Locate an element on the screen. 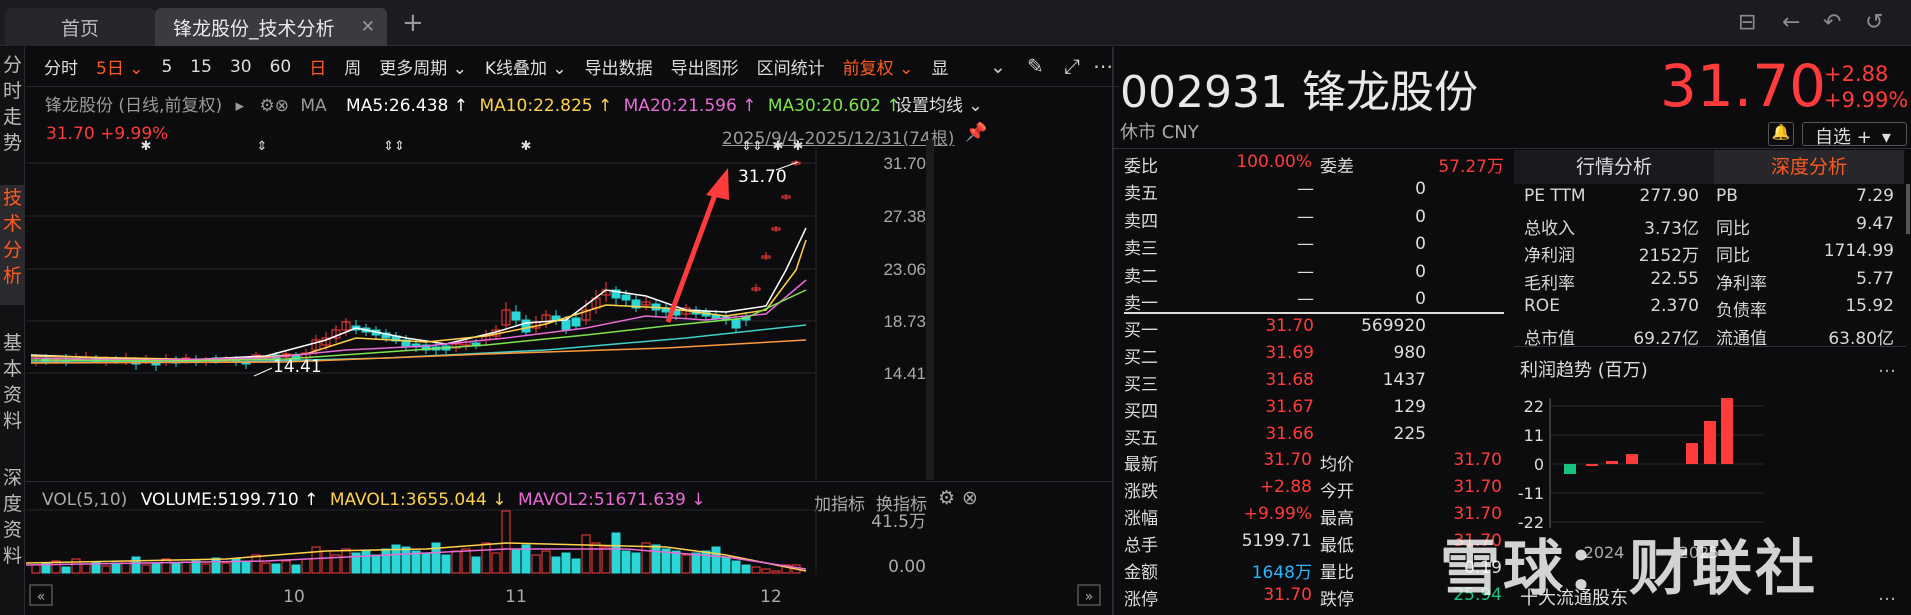 This screenshot has width=1911, height=615. cell: 买四 is located at coordinates (1141, 412).